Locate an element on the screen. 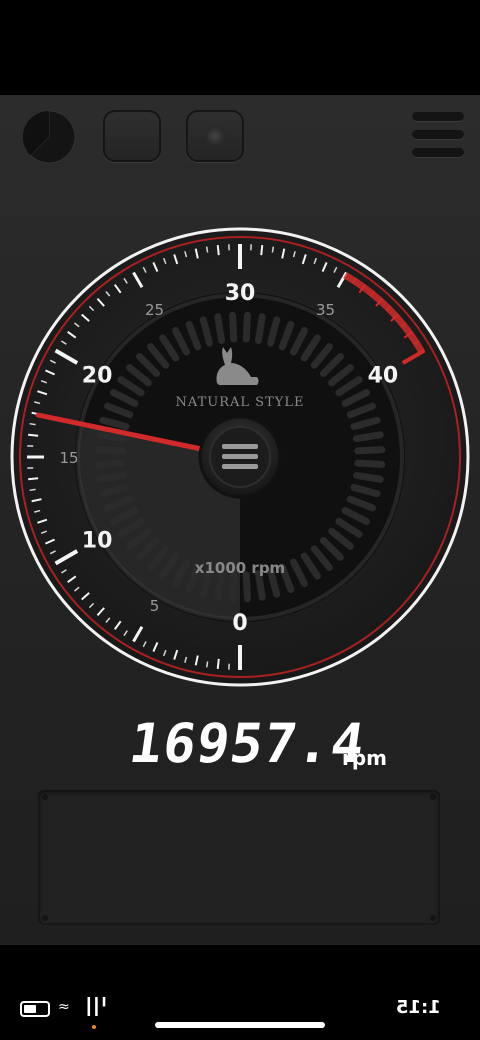 This screenshot has width=480, height=1040. rpm-readout: 16957.4 rpm is located at coordinates (298, 747).